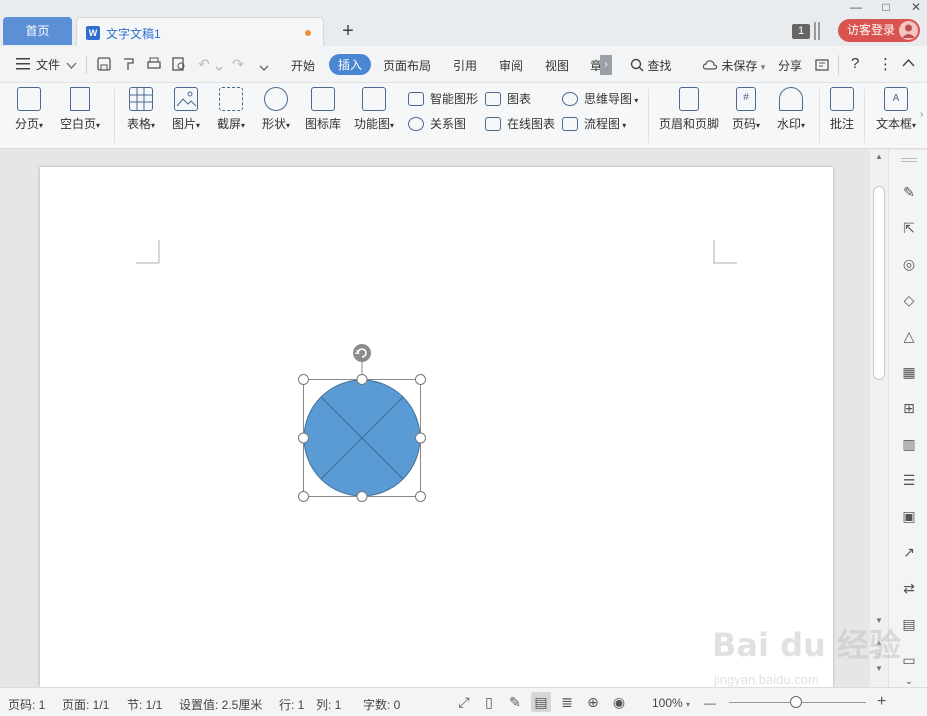  Describe the element at coordinates (879, 418) in the screenshot. I see `vertical-scrollbar: ▲ ▼ ▲ ○ ▼` at that location.